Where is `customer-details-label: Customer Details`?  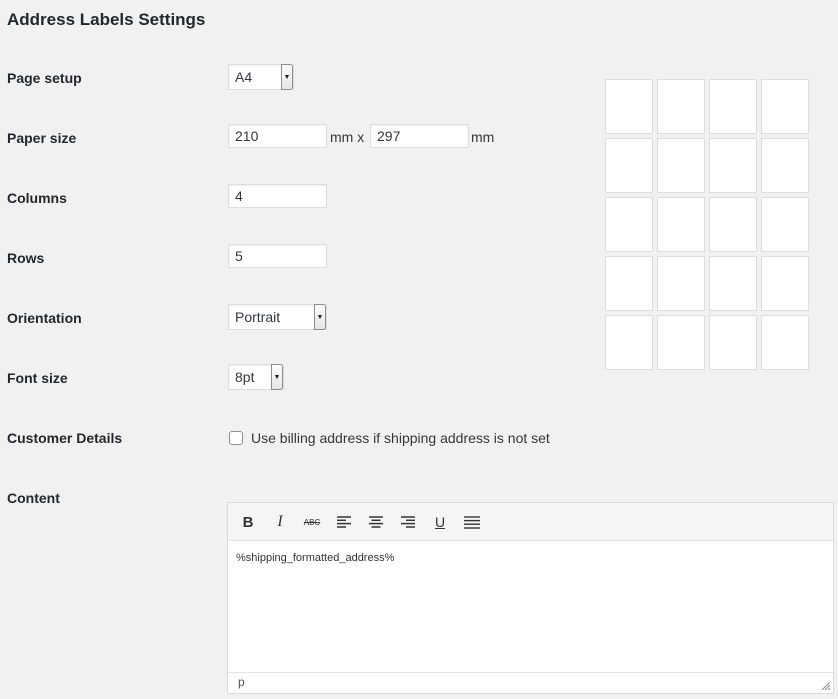 customer-details-label: Customer Details is located at coordinates (65, 438).